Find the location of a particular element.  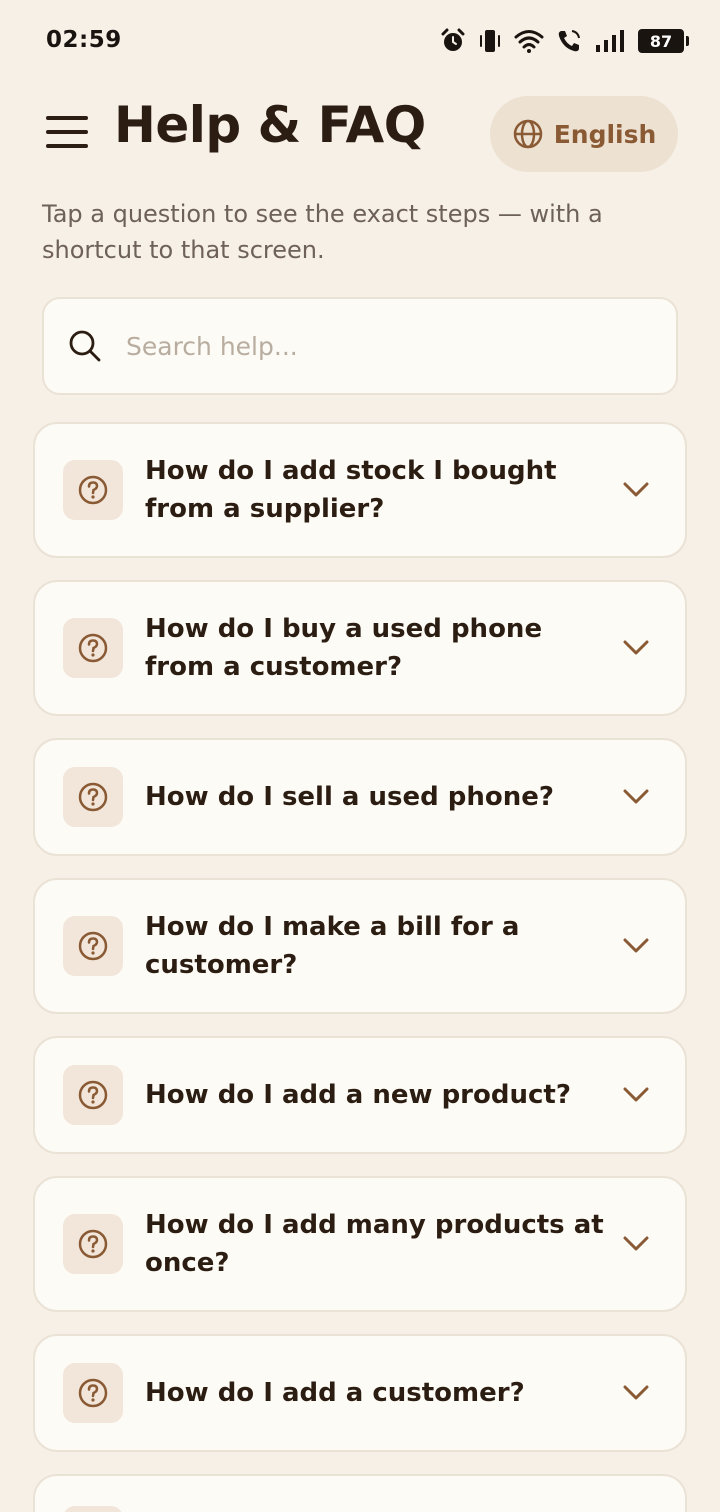

vibrate-icon is located at coordinates (490, 41).